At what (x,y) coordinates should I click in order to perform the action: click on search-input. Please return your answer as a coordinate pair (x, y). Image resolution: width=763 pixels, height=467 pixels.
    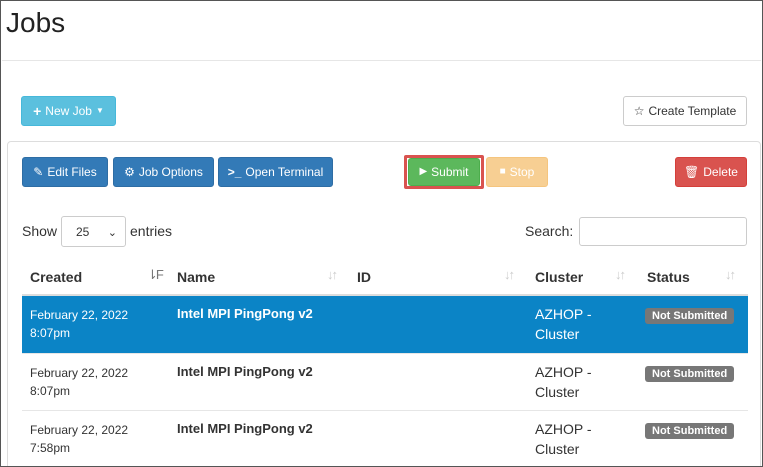
    Looking at the image, I should click on (663, 231).